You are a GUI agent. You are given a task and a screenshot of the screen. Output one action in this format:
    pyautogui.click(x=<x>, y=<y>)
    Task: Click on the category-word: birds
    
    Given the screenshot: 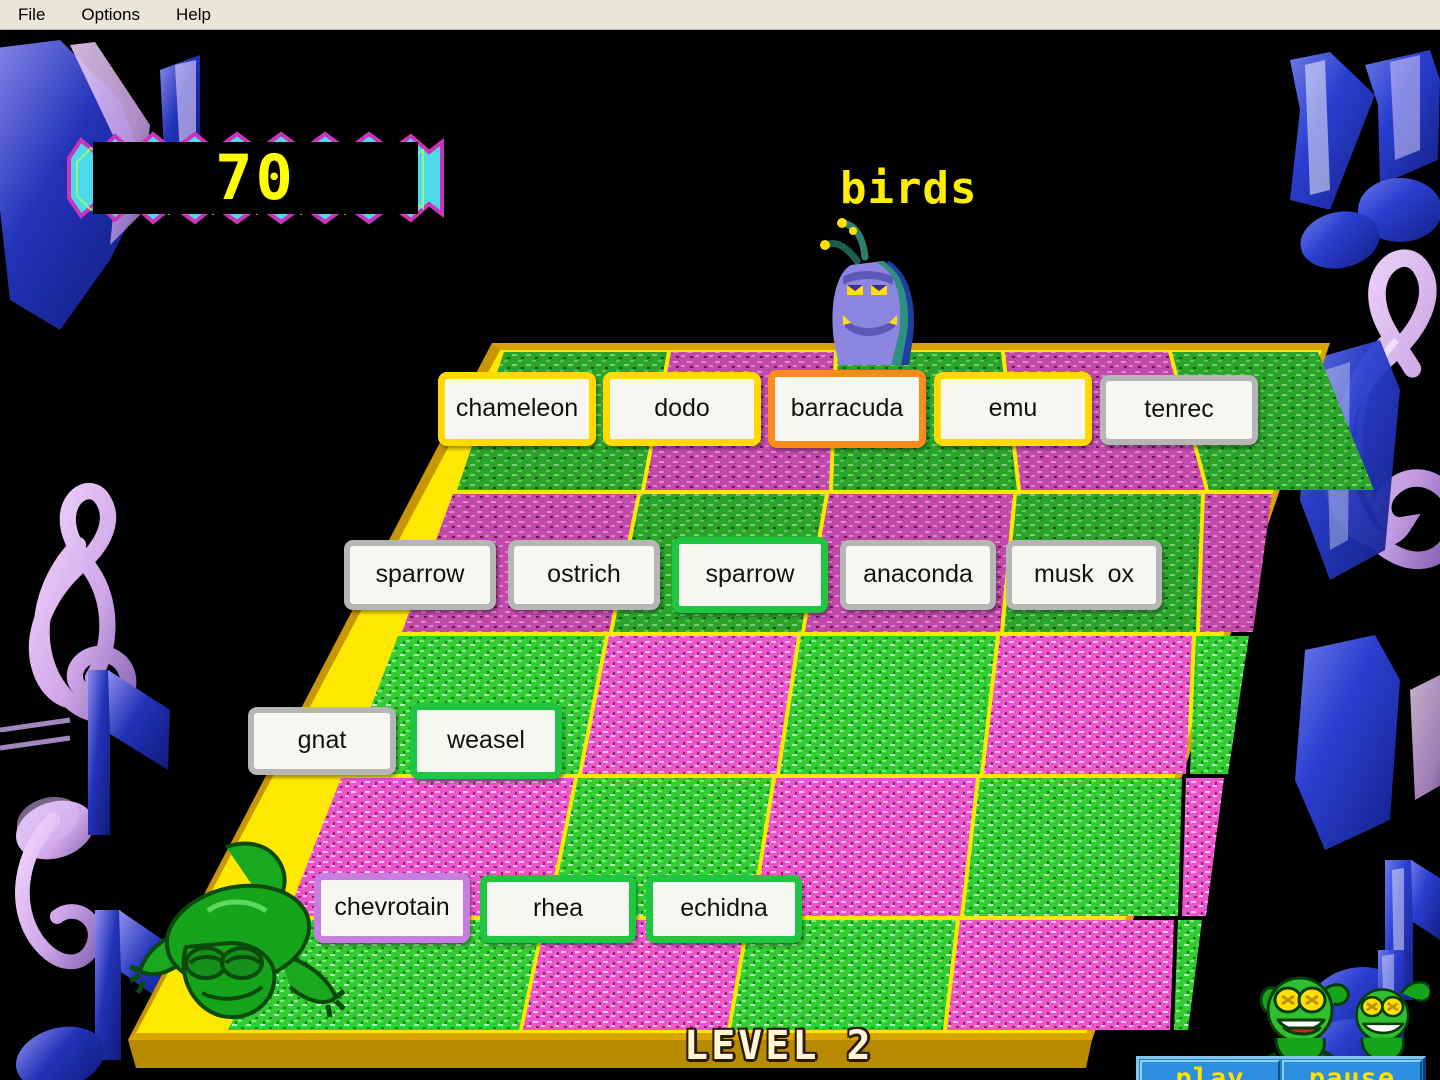 What is the action you would take?
    pyautogui.click(x=909, y=188)
    